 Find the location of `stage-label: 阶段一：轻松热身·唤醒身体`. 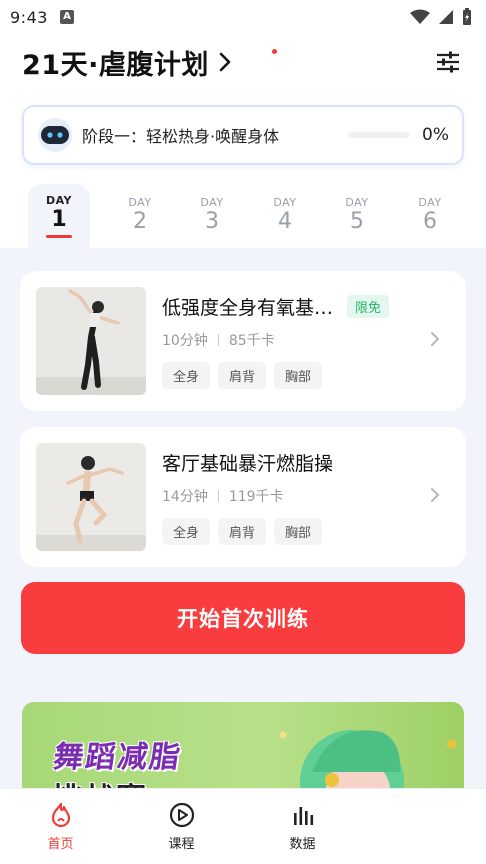

stage-label: 阶段一：轻松热身·唤醒身体 is located at coordinates (181, 136).